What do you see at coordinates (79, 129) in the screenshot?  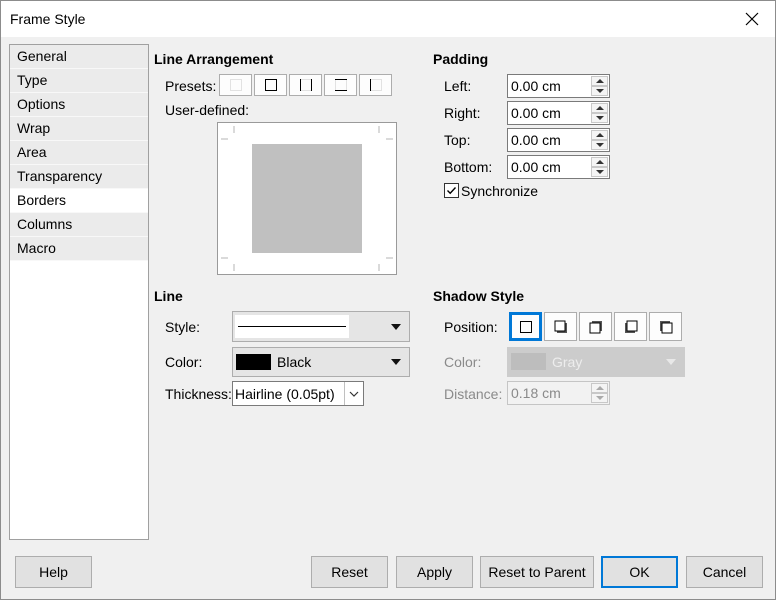 I see `sidebar-item-wrap: Wrap` at bounding box center [79, 129].